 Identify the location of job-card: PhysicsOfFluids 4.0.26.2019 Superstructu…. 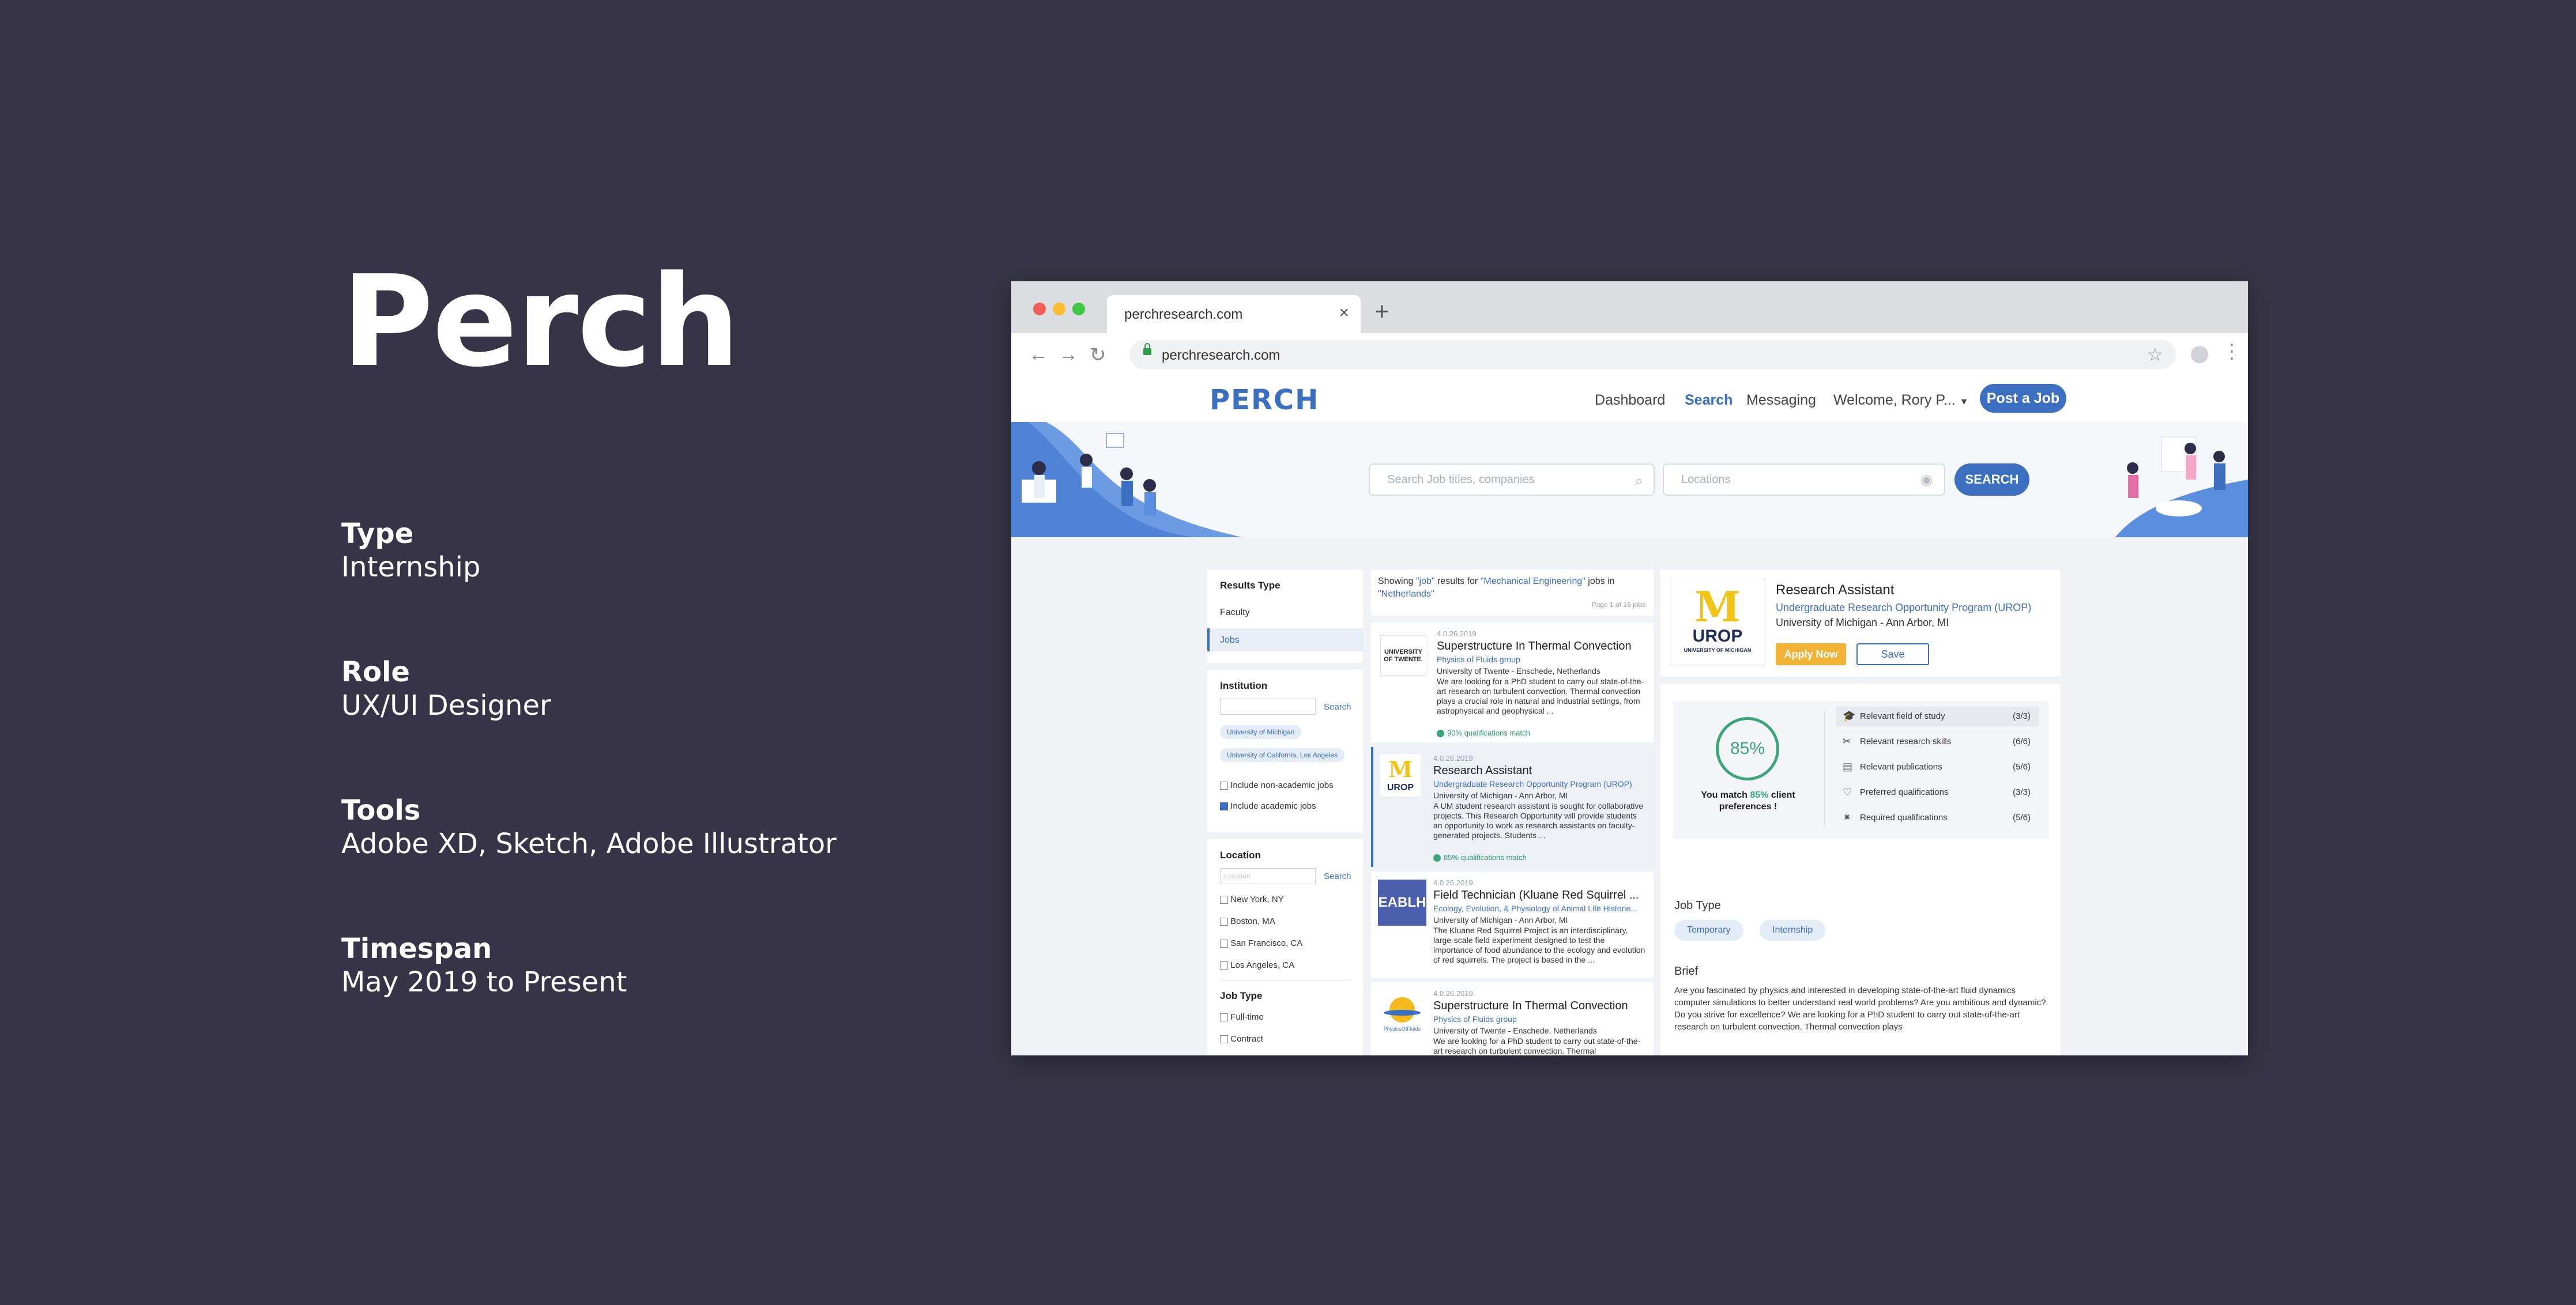
(1512, 1018).